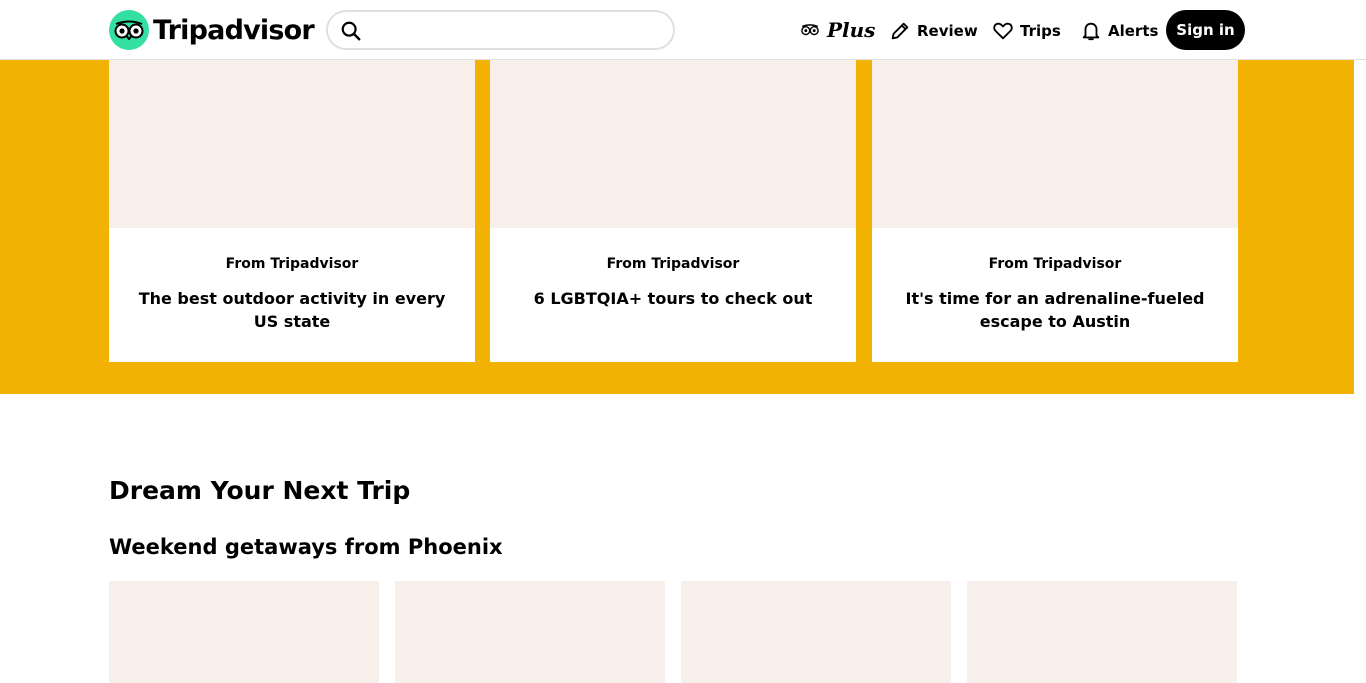 The width and height of the screenshot is (1366, 683). I want to click on owl-logo-icon, so click(129, 30).